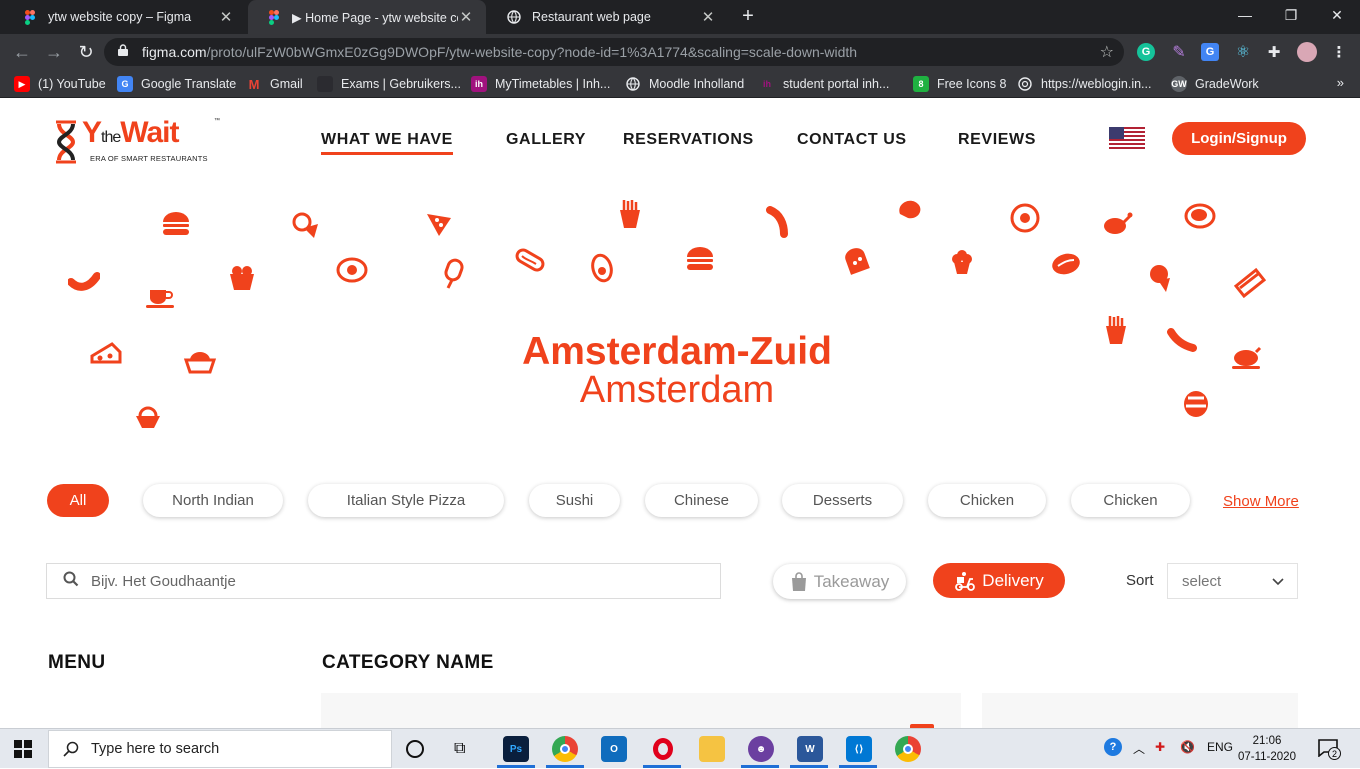 The image size is (1360, 769). What do you see at coordinates (1187, 747) in the screenshot?
I see `volume-icon: 🔇` at bounding box center [1187, 747].